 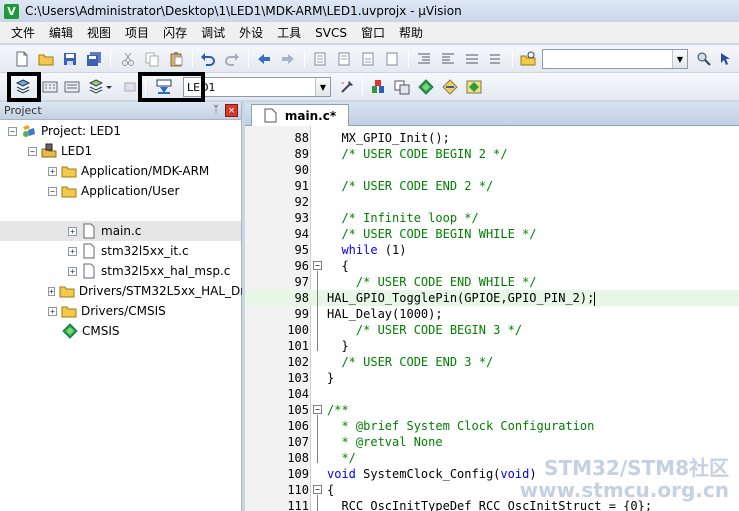 What do you see at coordinates (492, 346) in the screenshot?
I see `code-line: 101 }` at bounding box center [492, 346].